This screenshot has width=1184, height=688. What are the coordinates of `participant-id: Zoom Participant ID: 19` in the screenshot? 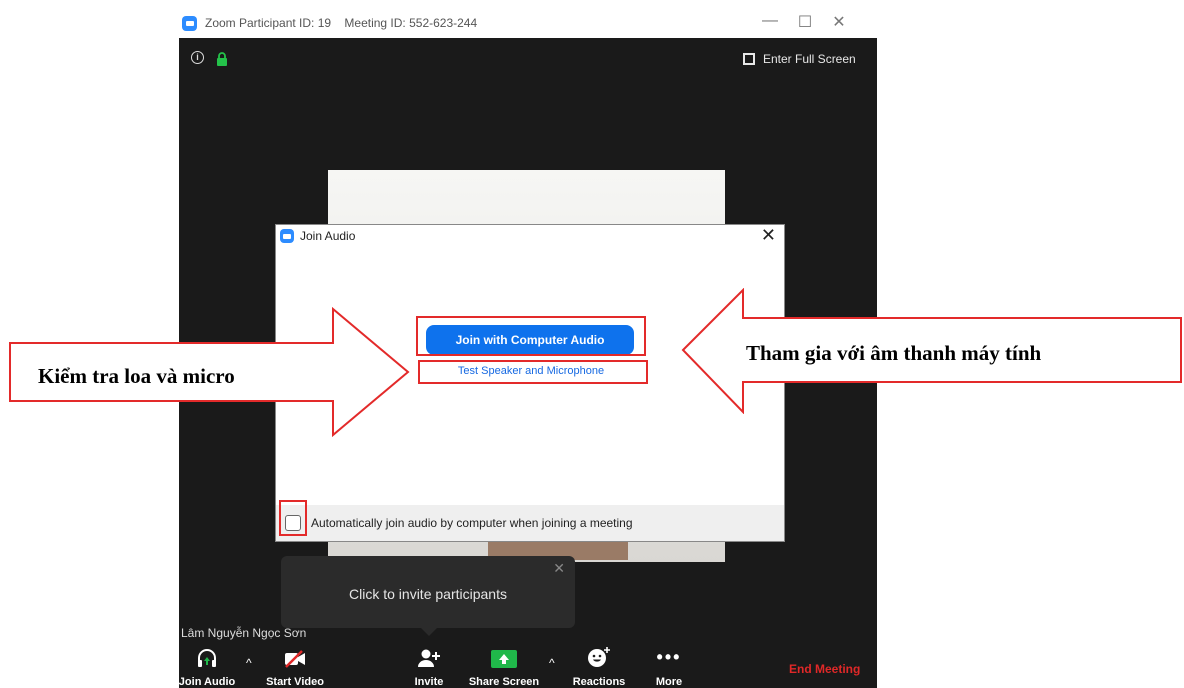 It's located at (268, 23).